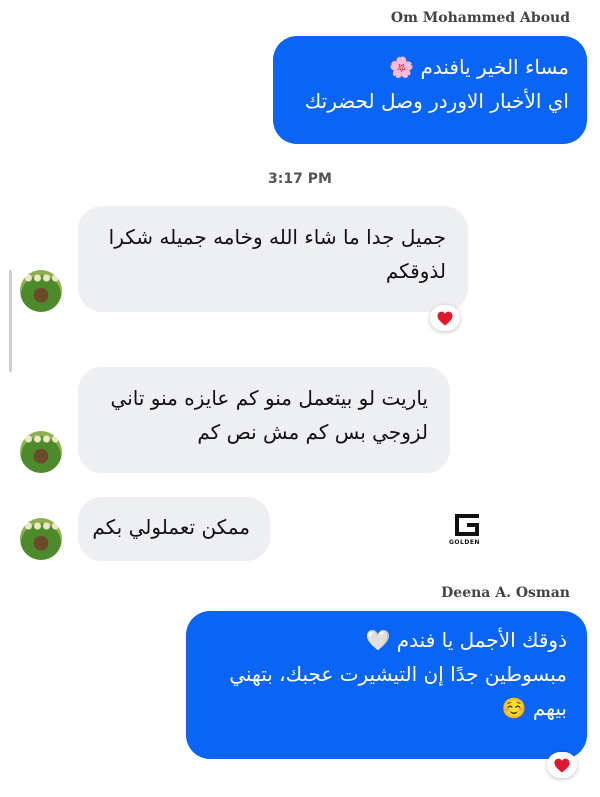 This screenshot has width=600, height=797. What do you see at coordinates (10, 321) in the screenshot?
I see `scrollbar-thumb` at bounding box center [10, 321].